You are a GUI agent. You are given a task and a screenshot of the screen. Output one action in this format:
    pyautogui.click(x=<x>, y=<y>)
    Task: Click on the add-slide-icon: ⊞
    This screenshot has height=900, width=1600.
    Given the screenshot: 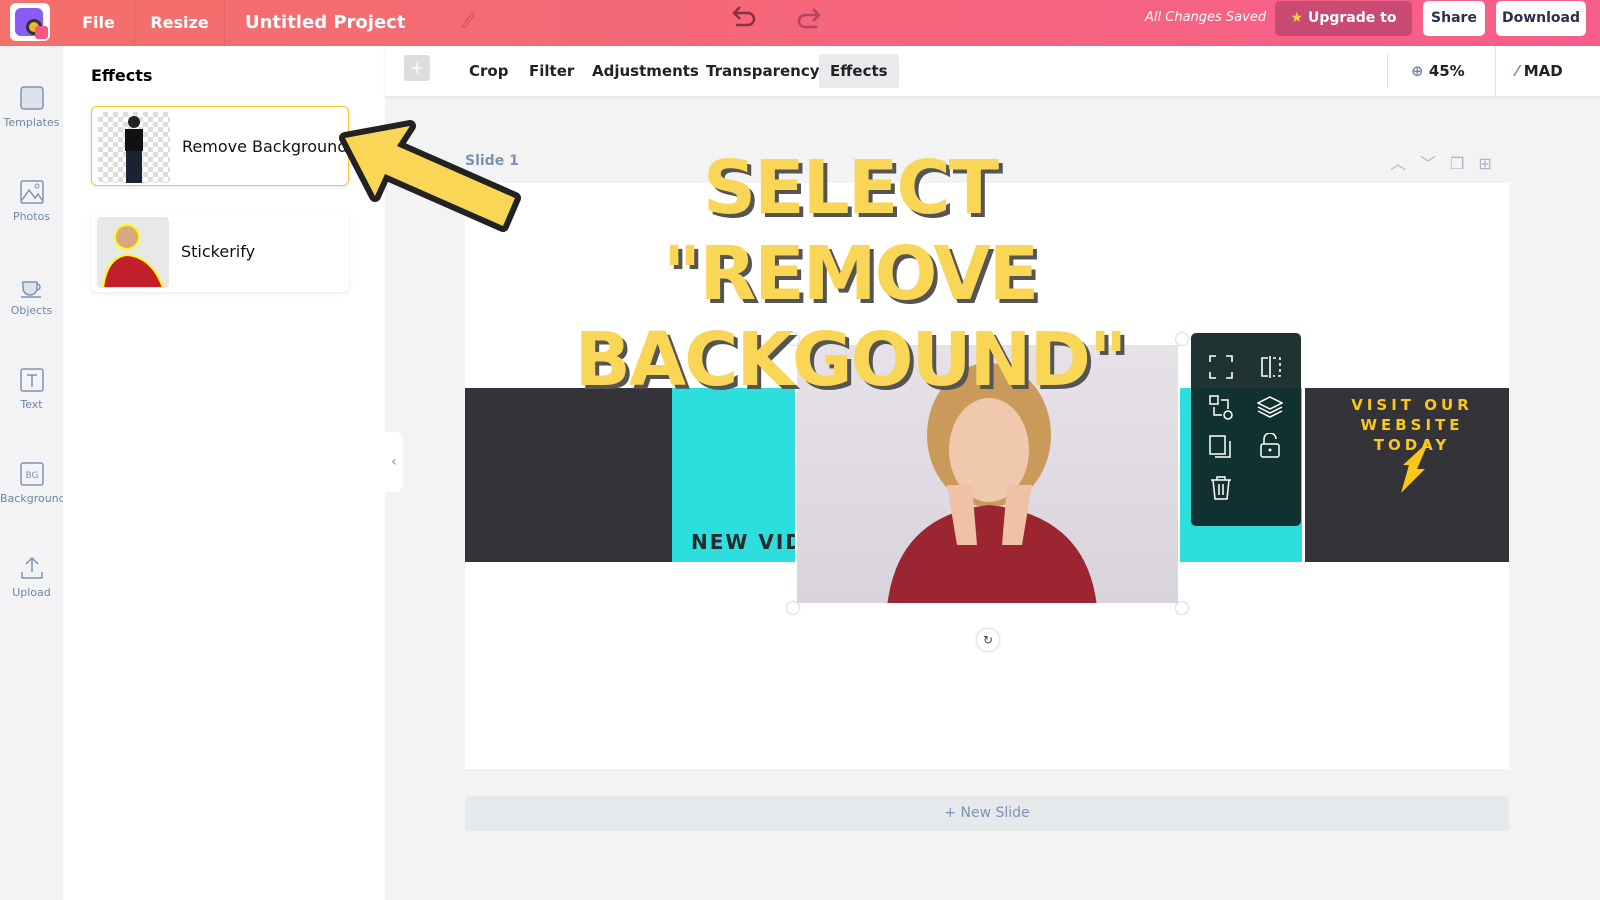 What is the action you would take?
    pyautogui.click(x=1491, y=163)
    